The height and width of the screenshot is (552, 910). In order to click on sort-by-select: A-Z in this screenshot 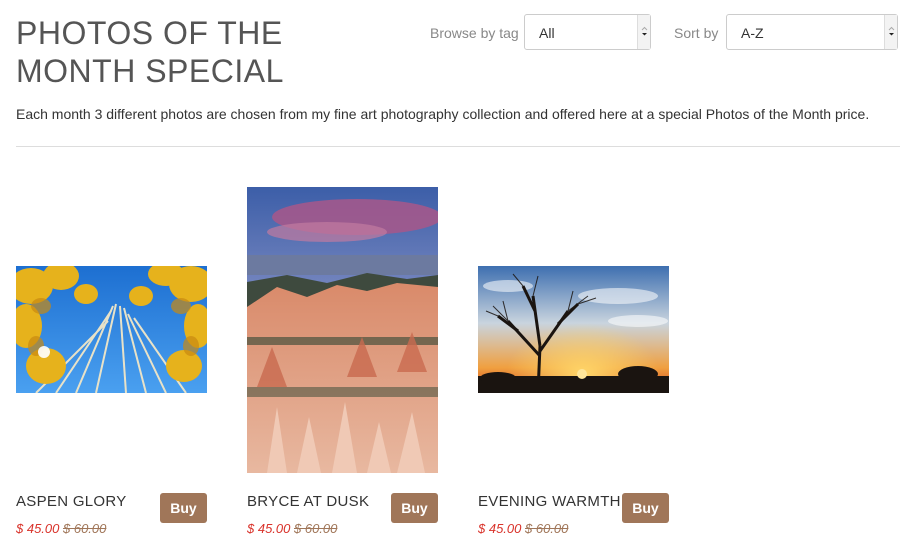, I will do `click(812, 32)`.